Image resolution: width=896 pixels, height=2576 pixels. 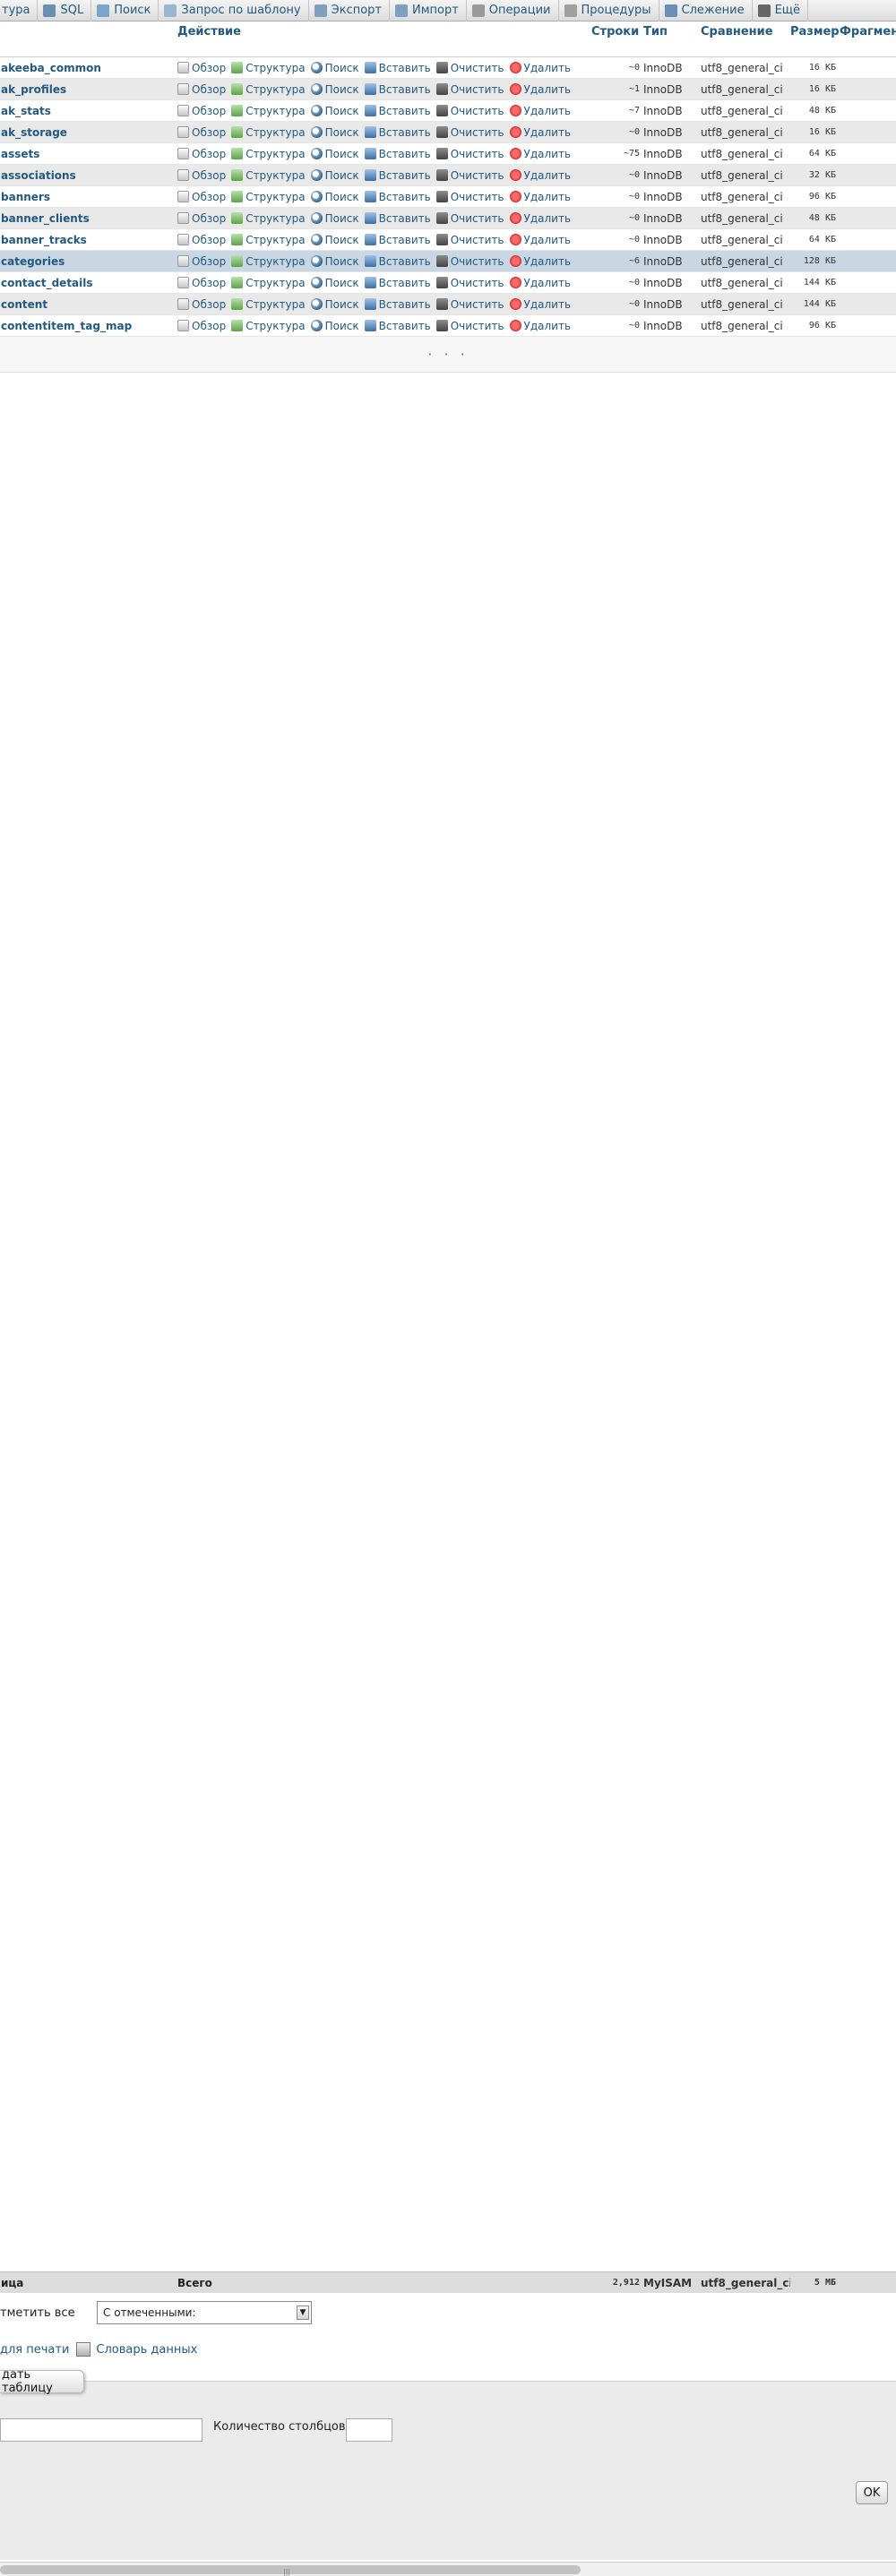 What do you see at coordinates (617, 38) in the screenshot?
I see `header-rows: Строки` at bounding box center [617, 38].